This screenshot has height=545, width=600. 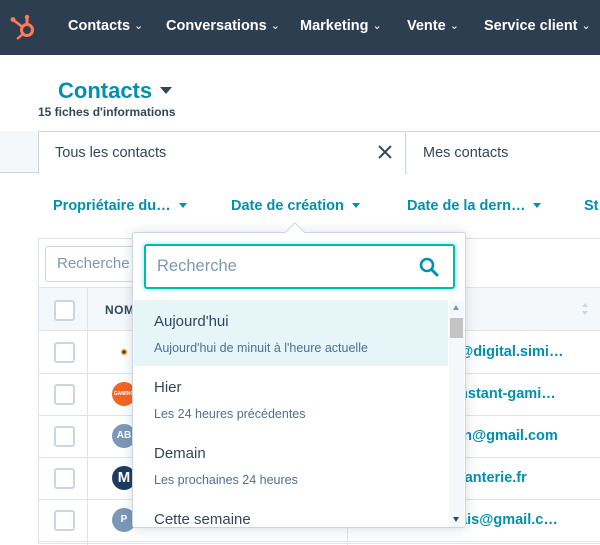 I want to click on sort-icon, so click(x=585, y=309).